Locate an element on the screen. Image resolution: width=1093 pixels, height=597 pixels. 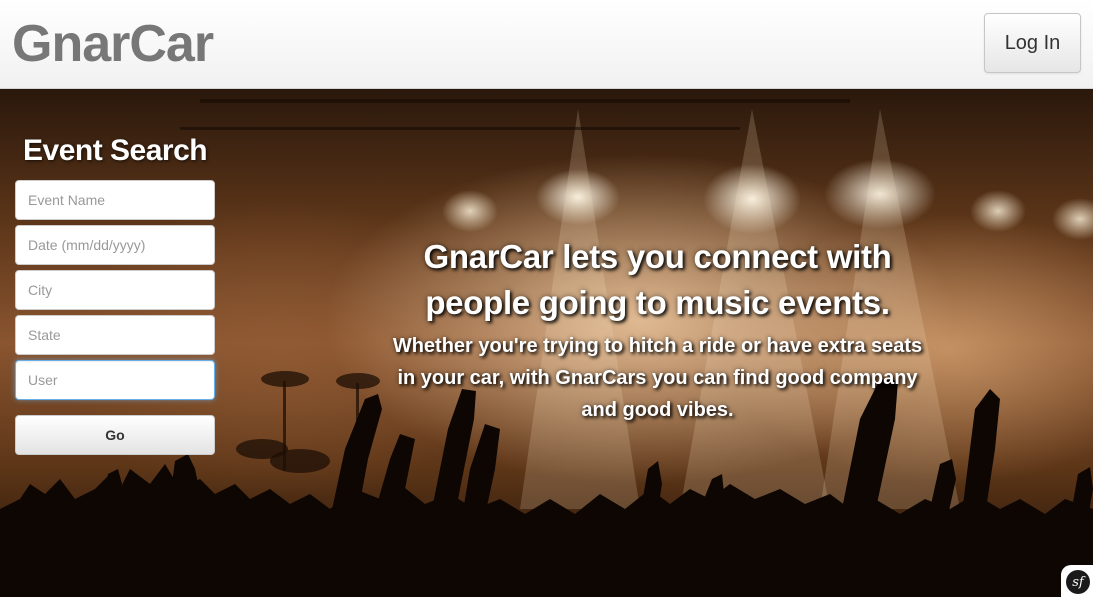
hero-headline-line-1: GnarCar lets you connect with is located at coordinates (657, 256).